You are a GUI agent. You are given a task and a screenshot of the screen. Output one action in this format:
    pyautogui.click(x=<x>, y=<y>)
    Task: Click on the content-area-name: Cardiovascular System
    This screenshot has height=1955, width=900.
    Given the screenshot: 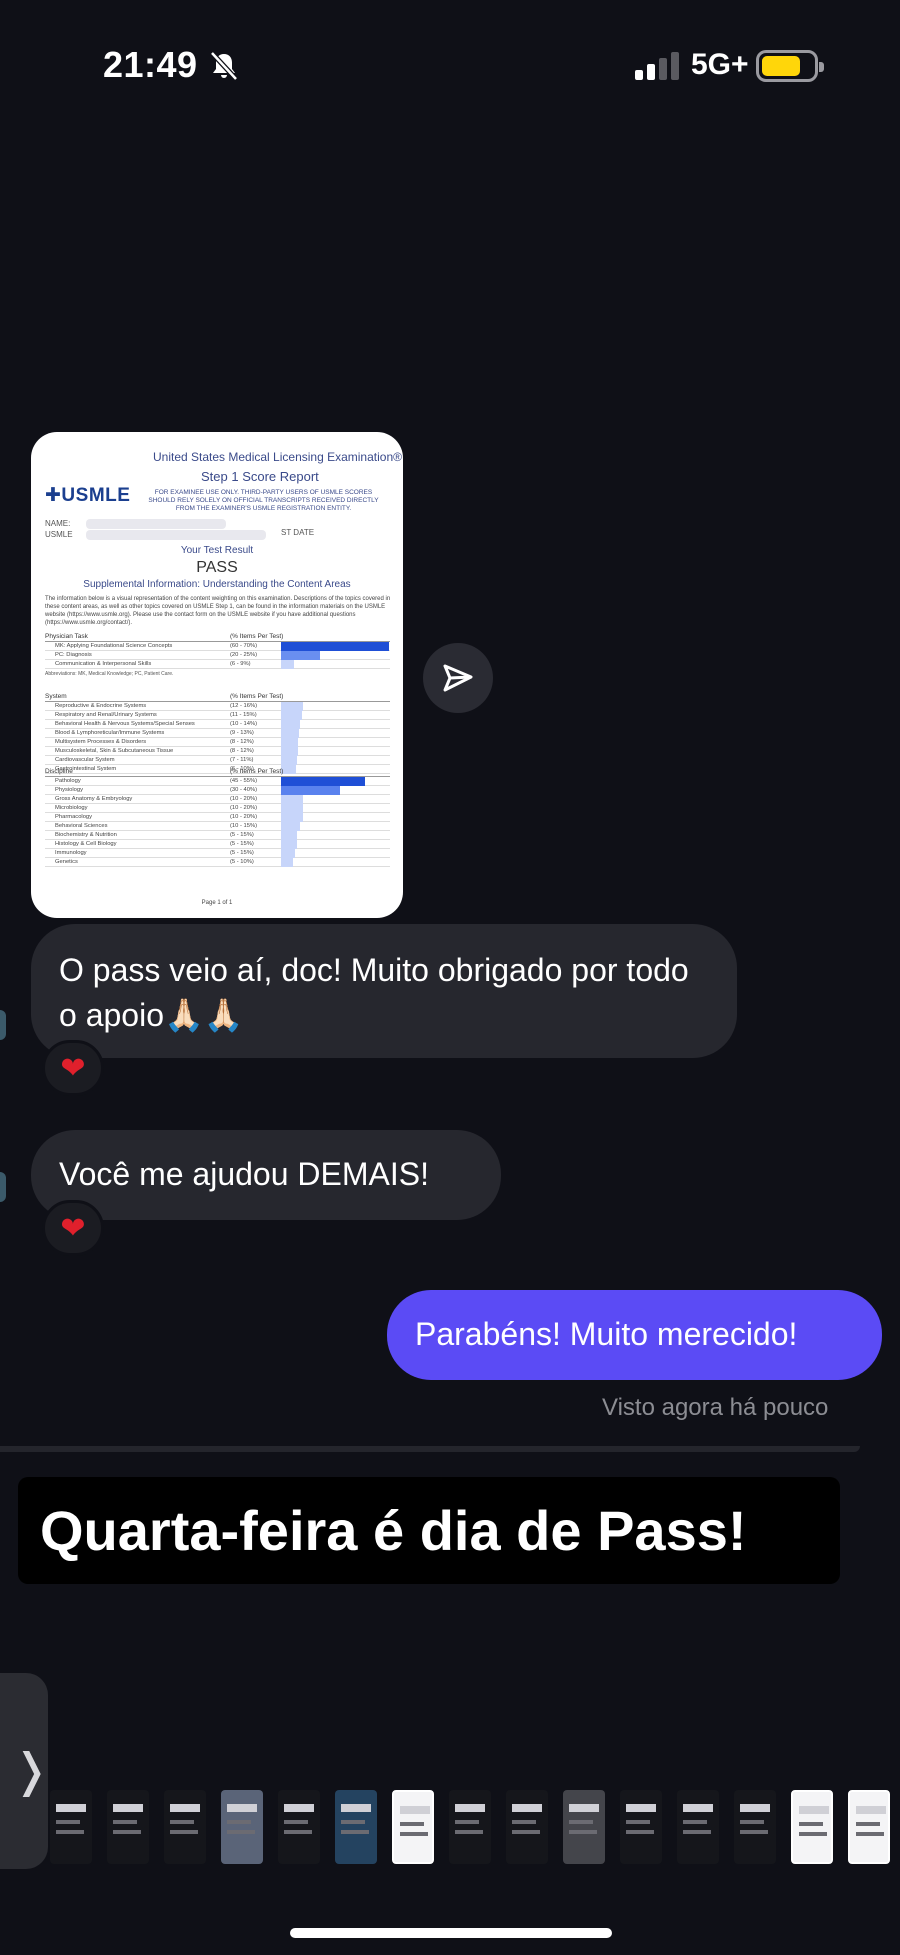 What is the action you would take?
    pyautogui.click(x=85, y=760)
    